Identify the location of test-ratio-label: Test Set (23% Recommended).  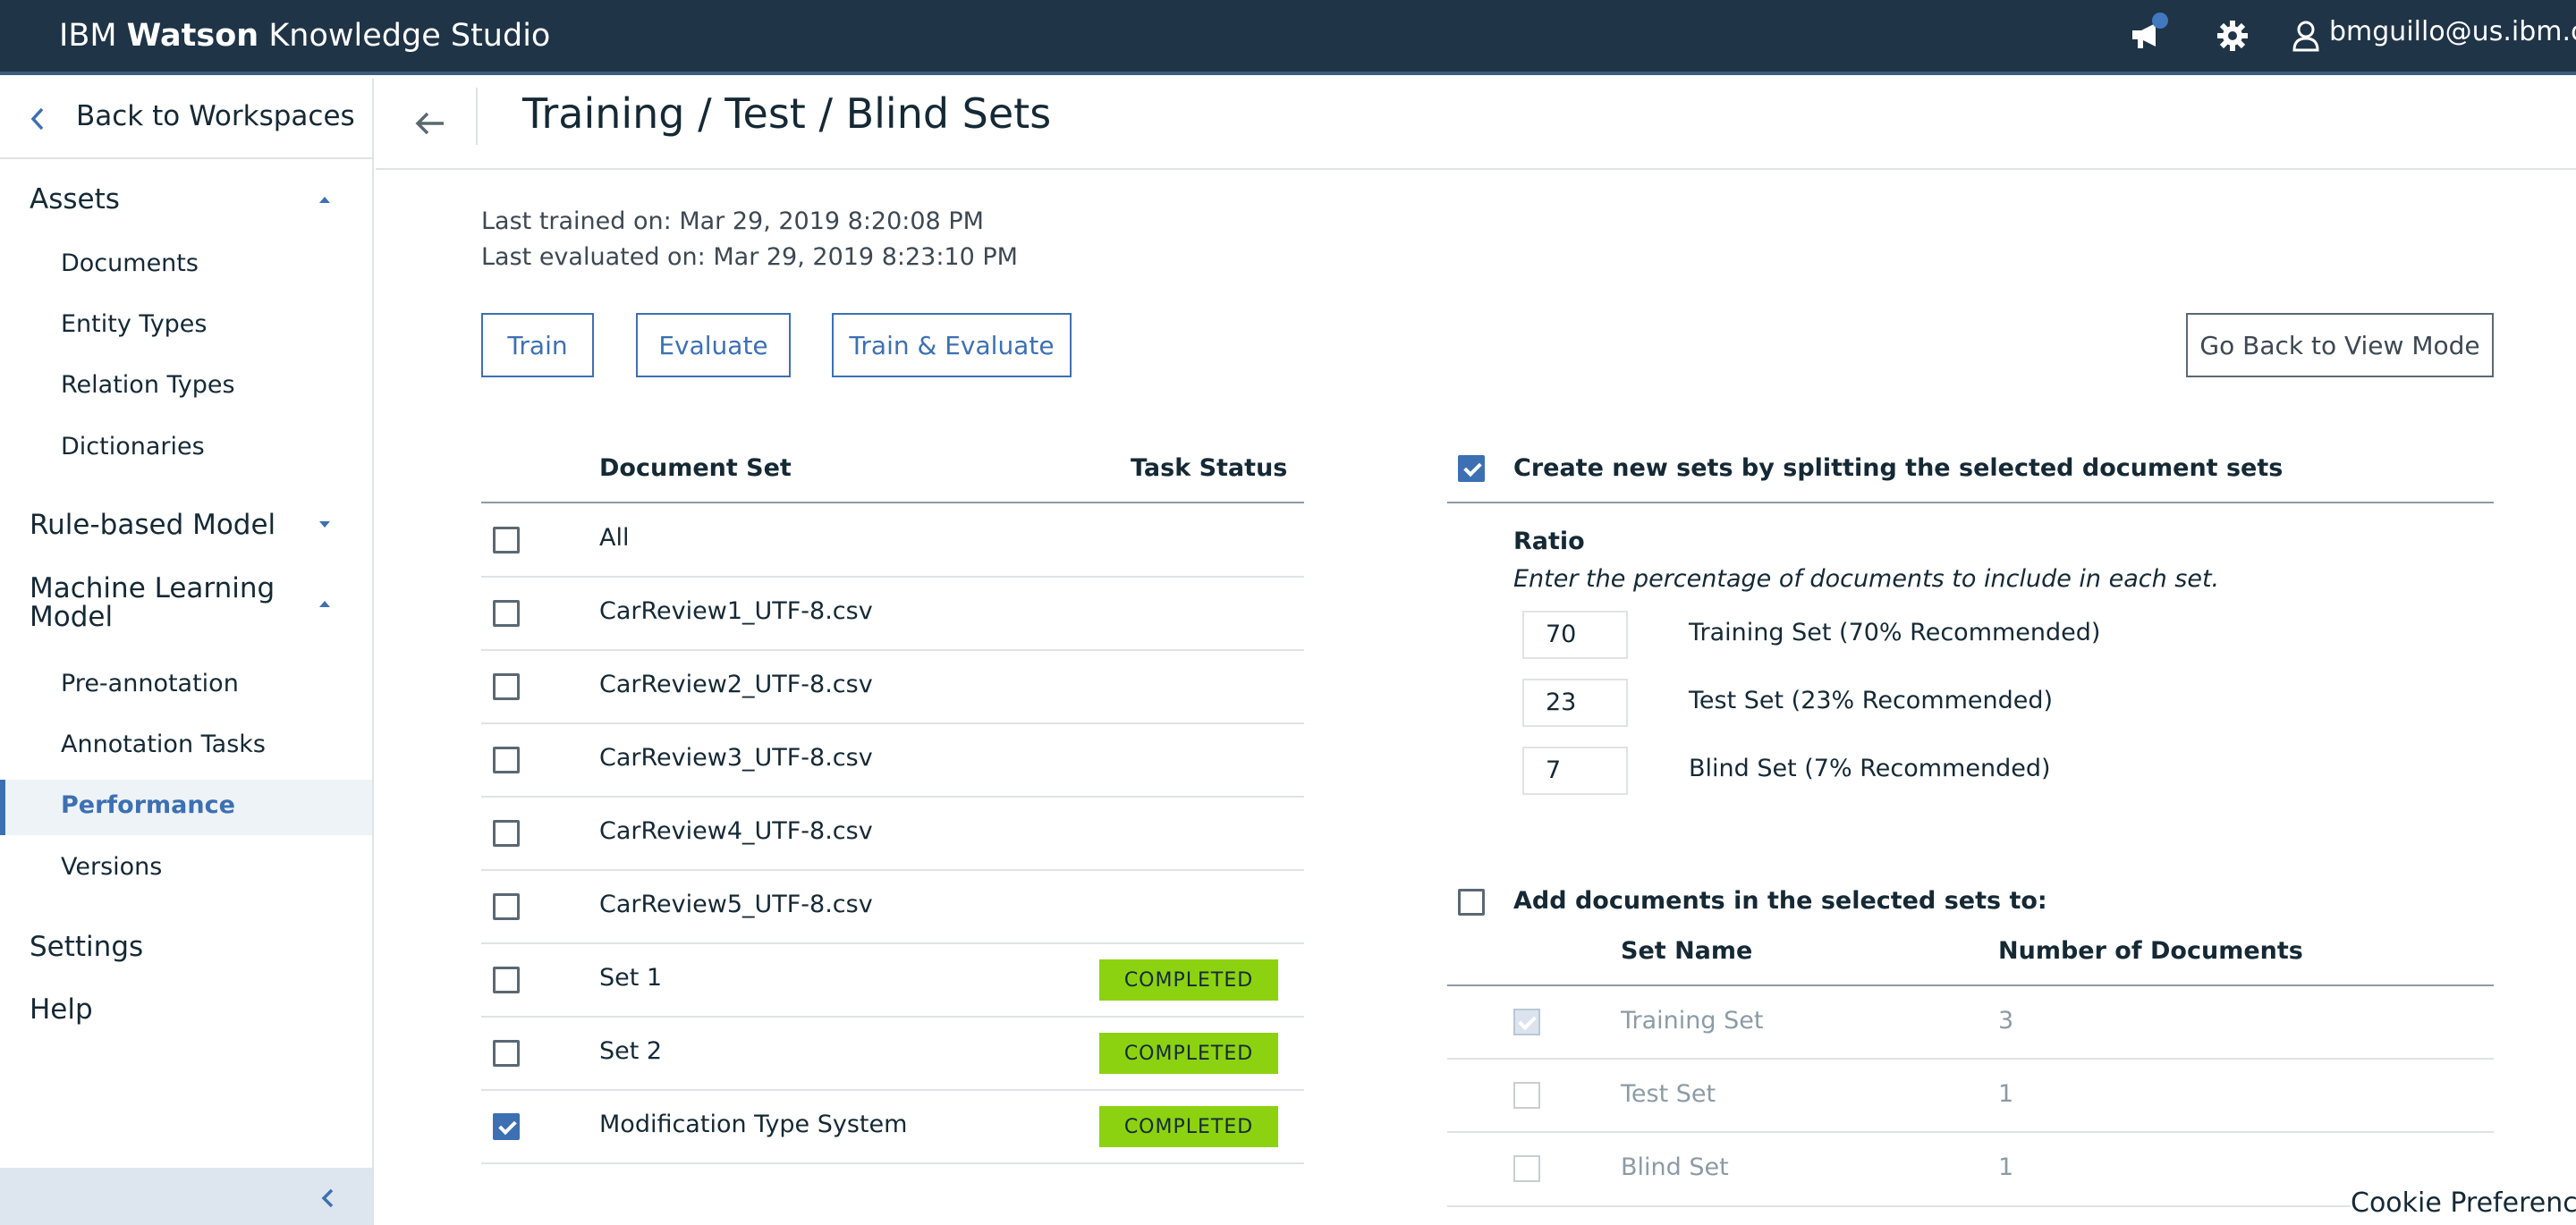
(1871, 700).